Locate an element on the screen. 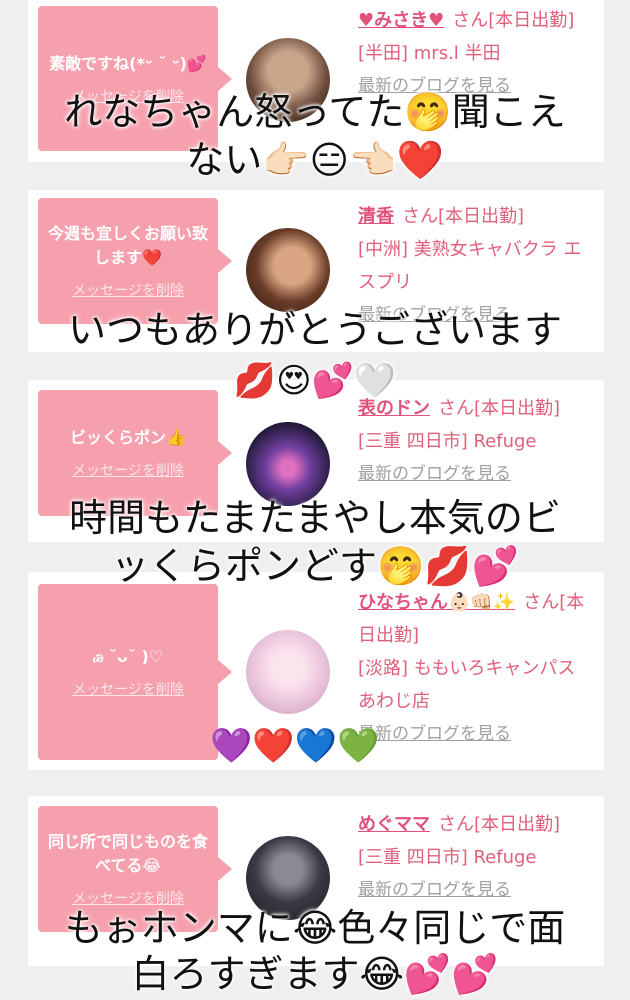 Image resolution: width=630 pixels, height=1000 pixels. message-text: 素敵ですね(*ᵕ ˘ ᵕ)💕 is located at coordinates (128, 63).